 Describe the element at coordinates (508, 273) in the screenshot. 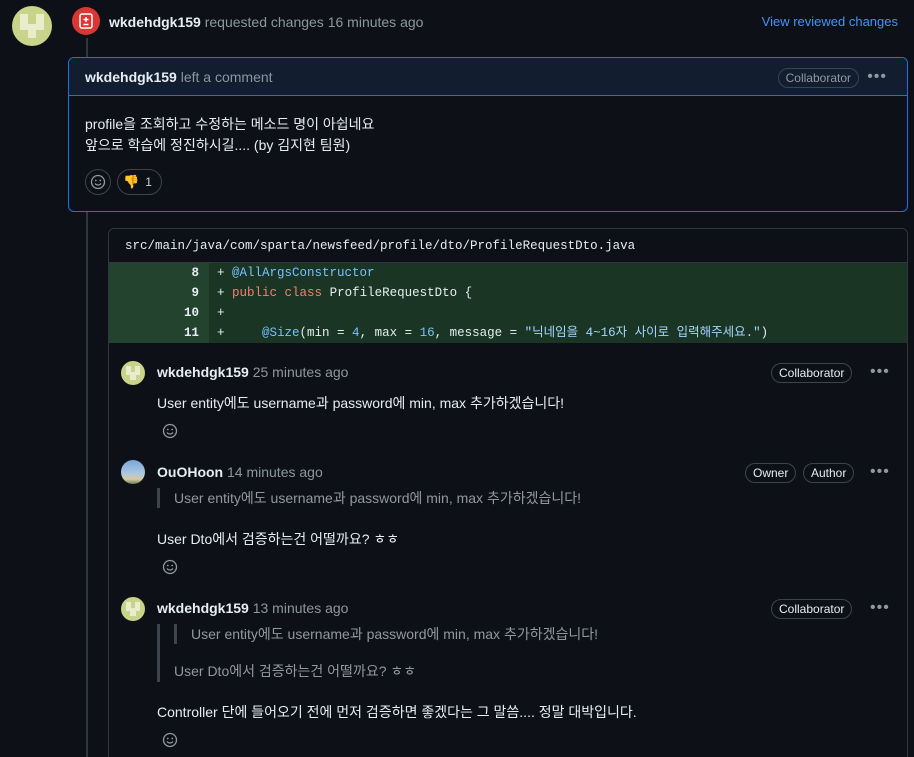

I see `diff-line: 8 + @AllArgsConstructor` at that location.